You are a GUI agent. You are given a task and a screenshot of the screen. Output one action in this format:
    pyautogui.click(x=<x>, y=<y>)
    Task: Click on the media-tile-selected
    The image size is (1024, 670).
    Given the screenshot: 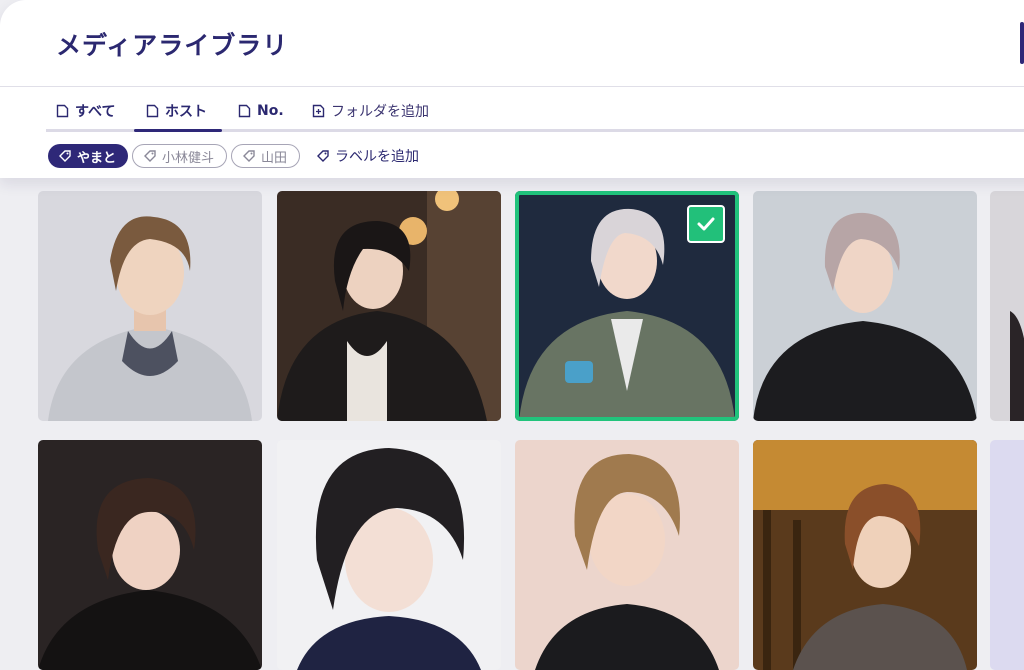 What is the action you would take?
    pyautogui.click(x=627, y=306)
    